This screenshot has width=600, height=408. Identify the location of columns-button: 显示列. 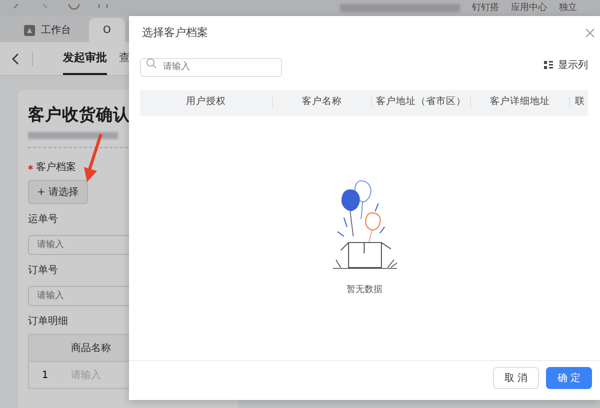
(566, 65).